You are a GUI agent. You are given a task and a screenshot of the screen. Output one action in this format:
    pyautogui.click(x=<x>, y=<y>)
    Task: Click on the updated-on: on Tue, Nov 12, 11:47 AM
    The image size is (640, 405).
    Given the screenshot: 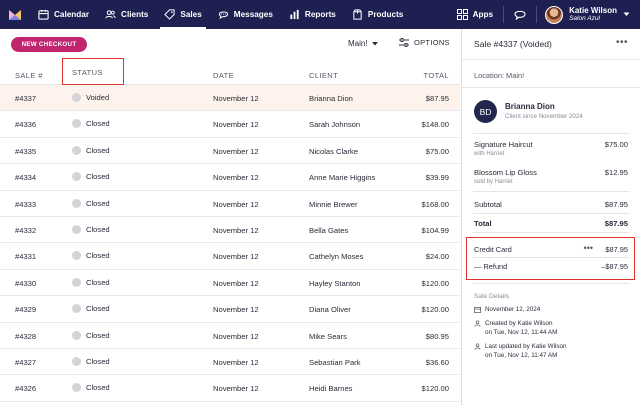 What is the action you would take?
    pyautogui.click(x=521, y=355)
    